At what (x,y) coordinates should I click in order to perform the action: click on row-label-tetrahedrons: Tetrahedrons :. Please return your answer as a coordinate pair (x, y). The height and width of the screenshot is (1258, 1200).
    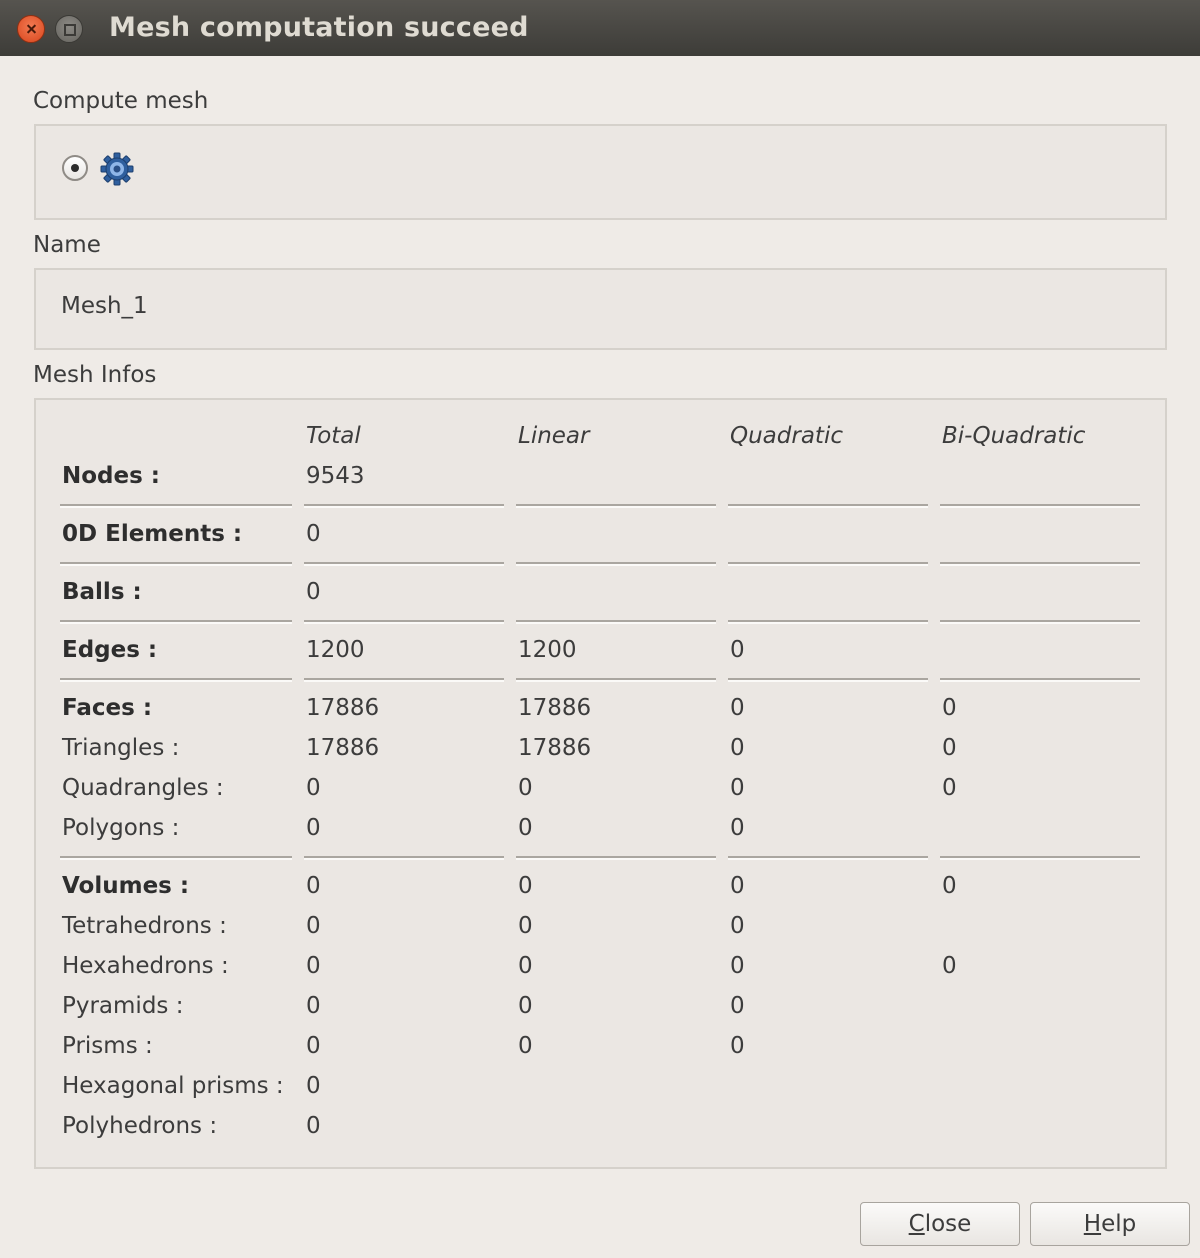
    Looking at the image, I should click on (144, 926).